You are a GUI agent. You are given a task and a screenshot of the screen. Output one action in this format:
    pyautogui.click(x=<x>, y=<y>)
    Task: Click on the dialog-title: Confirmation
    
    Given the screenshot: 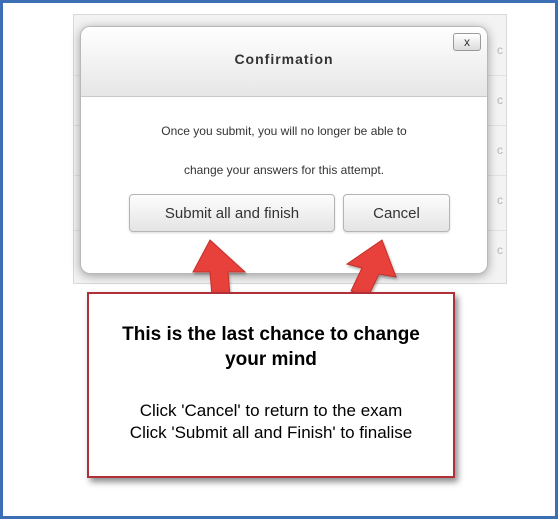 What is the action you would take?
    pyautogui.click(x=284, y=59)
    